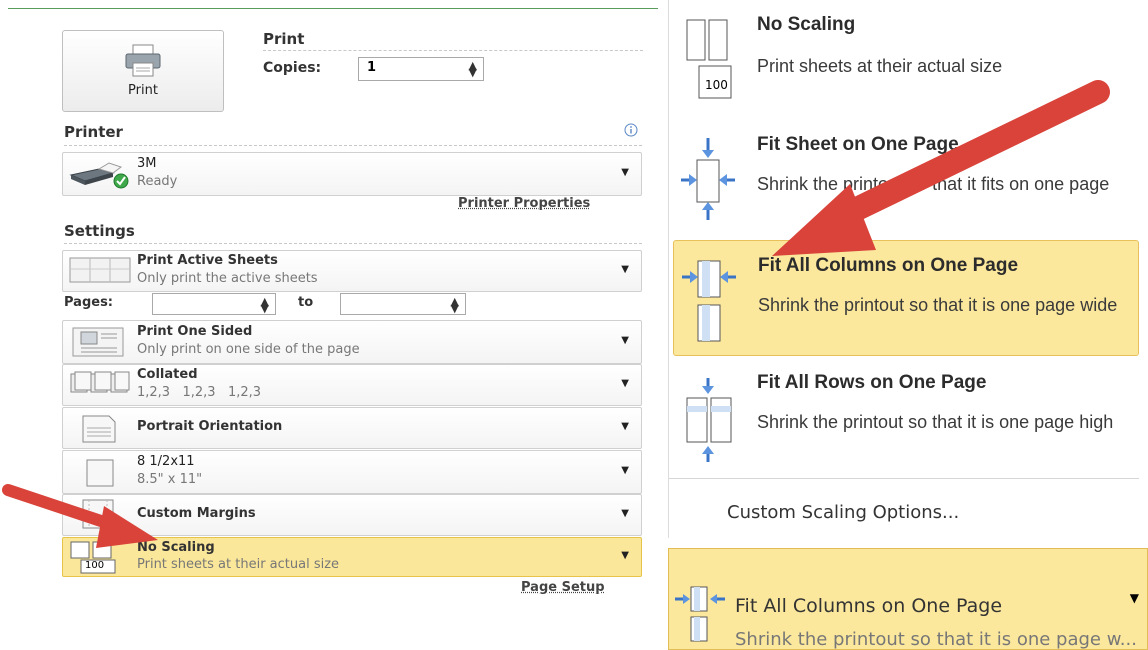  Describe the element at coordinates (207, 260) in the screenshot. I see `active-sheets-title: Print Active Sheets` at that location.